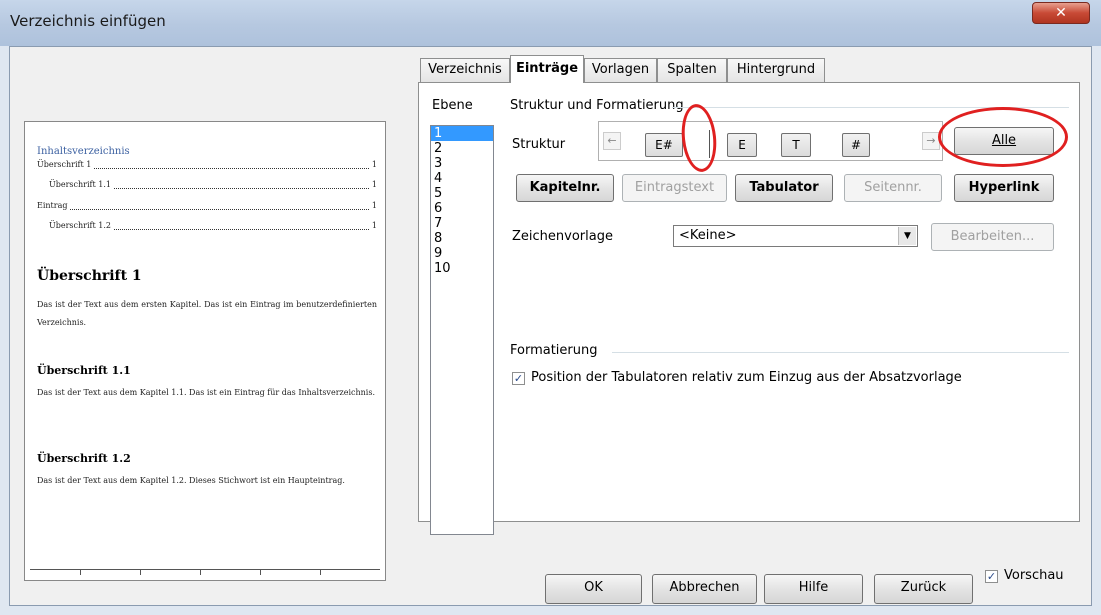 The height and width of the screenshot is (615, 1101). I want to click on level-item: 6, so click(462, 208).